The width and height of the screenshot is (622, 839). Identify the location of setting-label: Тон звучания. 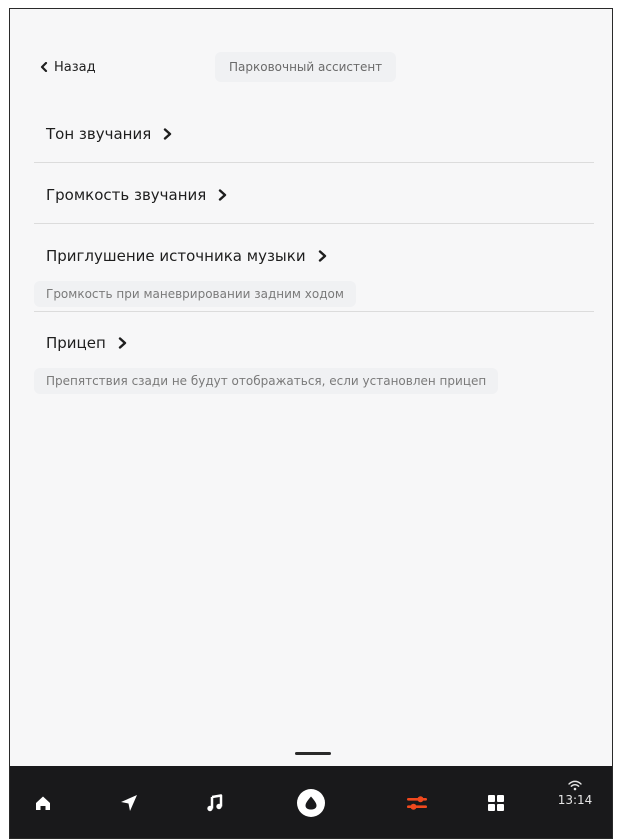
(99, 134).